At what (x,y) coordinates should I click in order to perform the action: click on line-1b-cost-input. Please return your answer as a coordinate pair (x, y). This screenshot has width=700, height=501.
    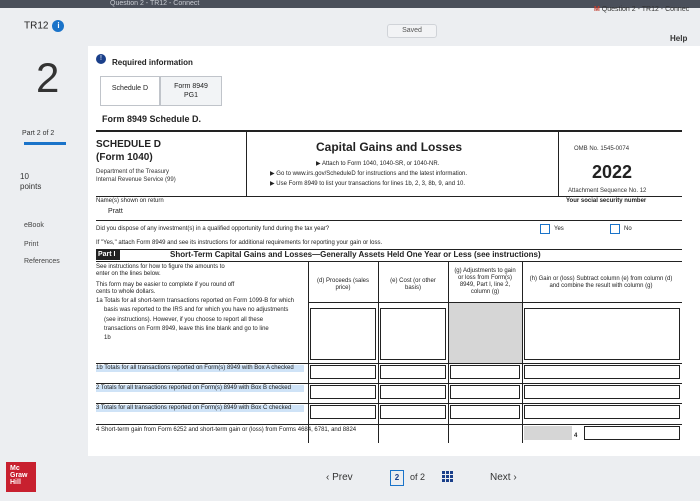
    Looking at the image, I should click on (413, 372).